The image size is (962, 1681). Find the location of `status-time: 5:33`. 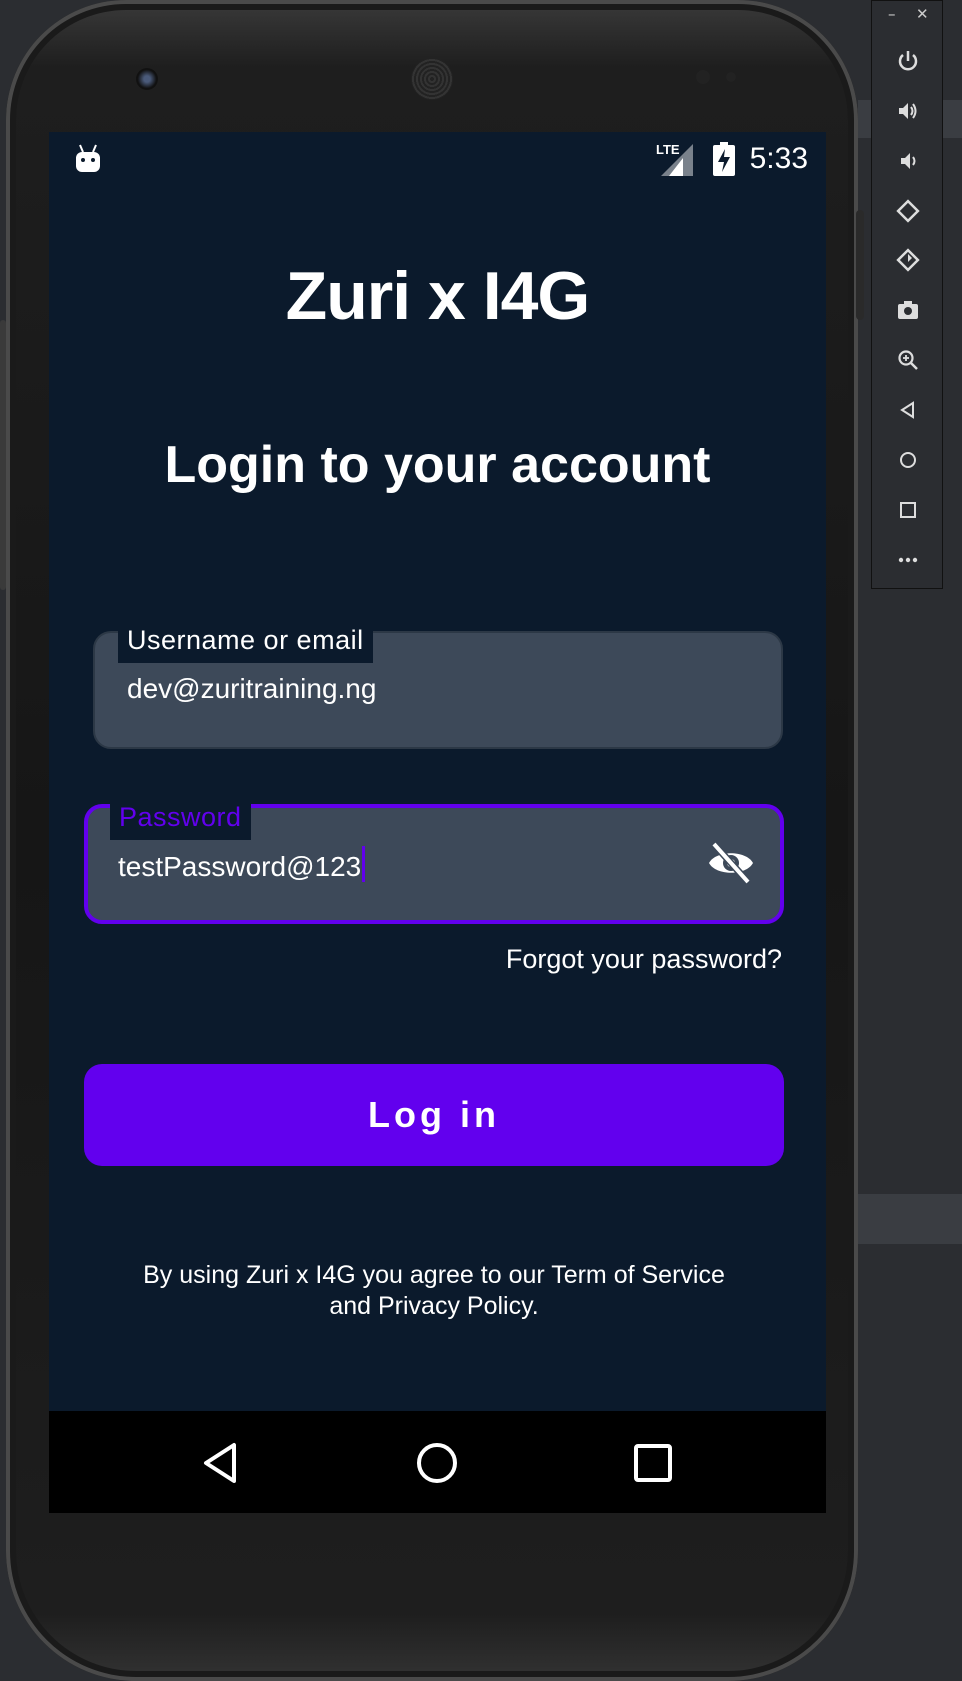

status-time: 5:33 is located at coordinates (778, 158).